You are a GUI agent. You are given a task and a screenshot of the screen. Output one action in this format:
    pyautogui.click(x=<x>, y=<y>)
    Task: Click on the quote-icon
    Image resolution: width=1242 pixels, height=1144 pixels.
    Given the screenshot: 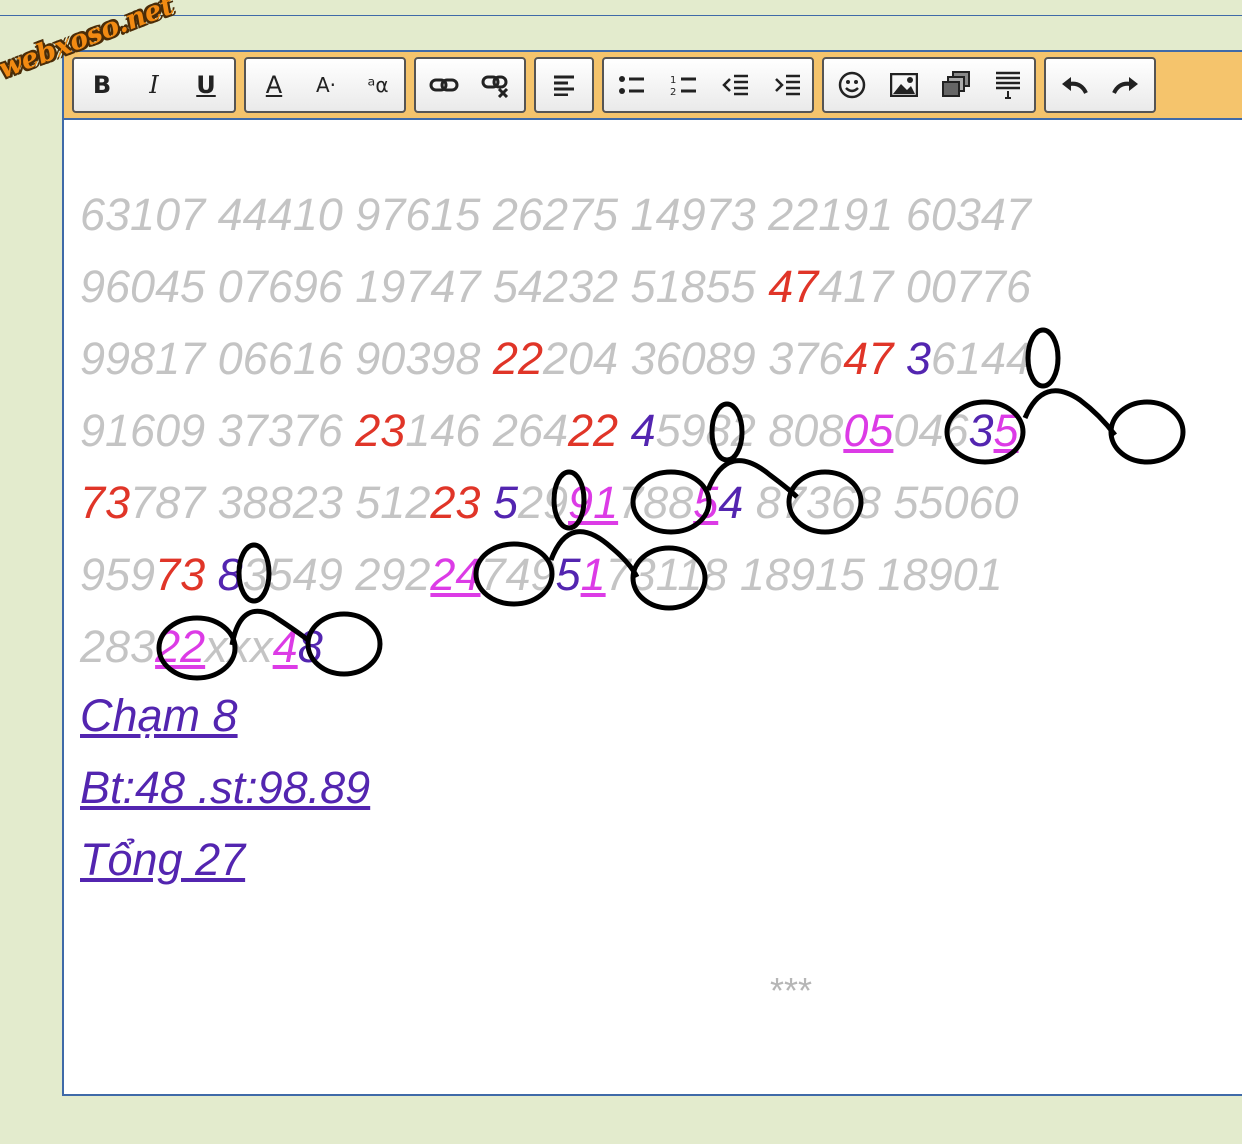 What is the action you would take?
    pyautogui.click(x=1008, y=85)
    